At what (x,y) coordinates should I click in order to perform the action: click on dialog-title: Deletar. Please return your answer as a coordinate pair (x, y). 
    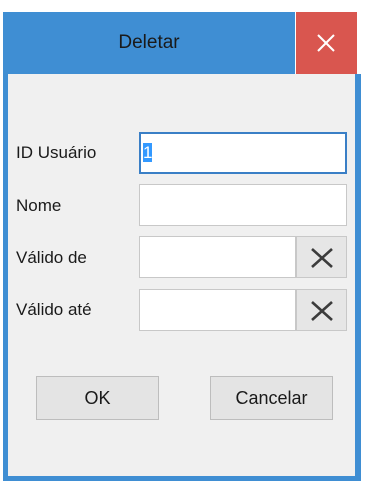
    Looking at the image, I should click on (149, 42).